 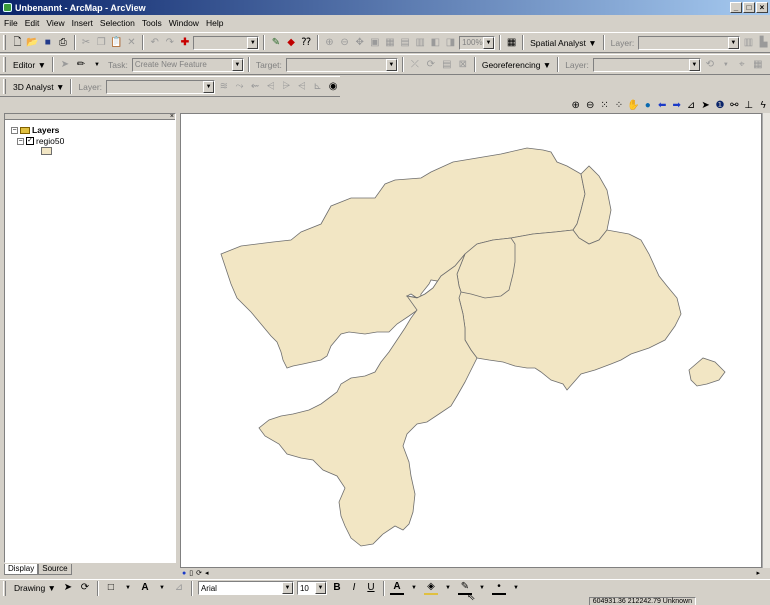 What do you see at coordinates (311, 588) in the screenshot?
I see `font-size-select: 10 ▼` at bounding box center [311, 588].